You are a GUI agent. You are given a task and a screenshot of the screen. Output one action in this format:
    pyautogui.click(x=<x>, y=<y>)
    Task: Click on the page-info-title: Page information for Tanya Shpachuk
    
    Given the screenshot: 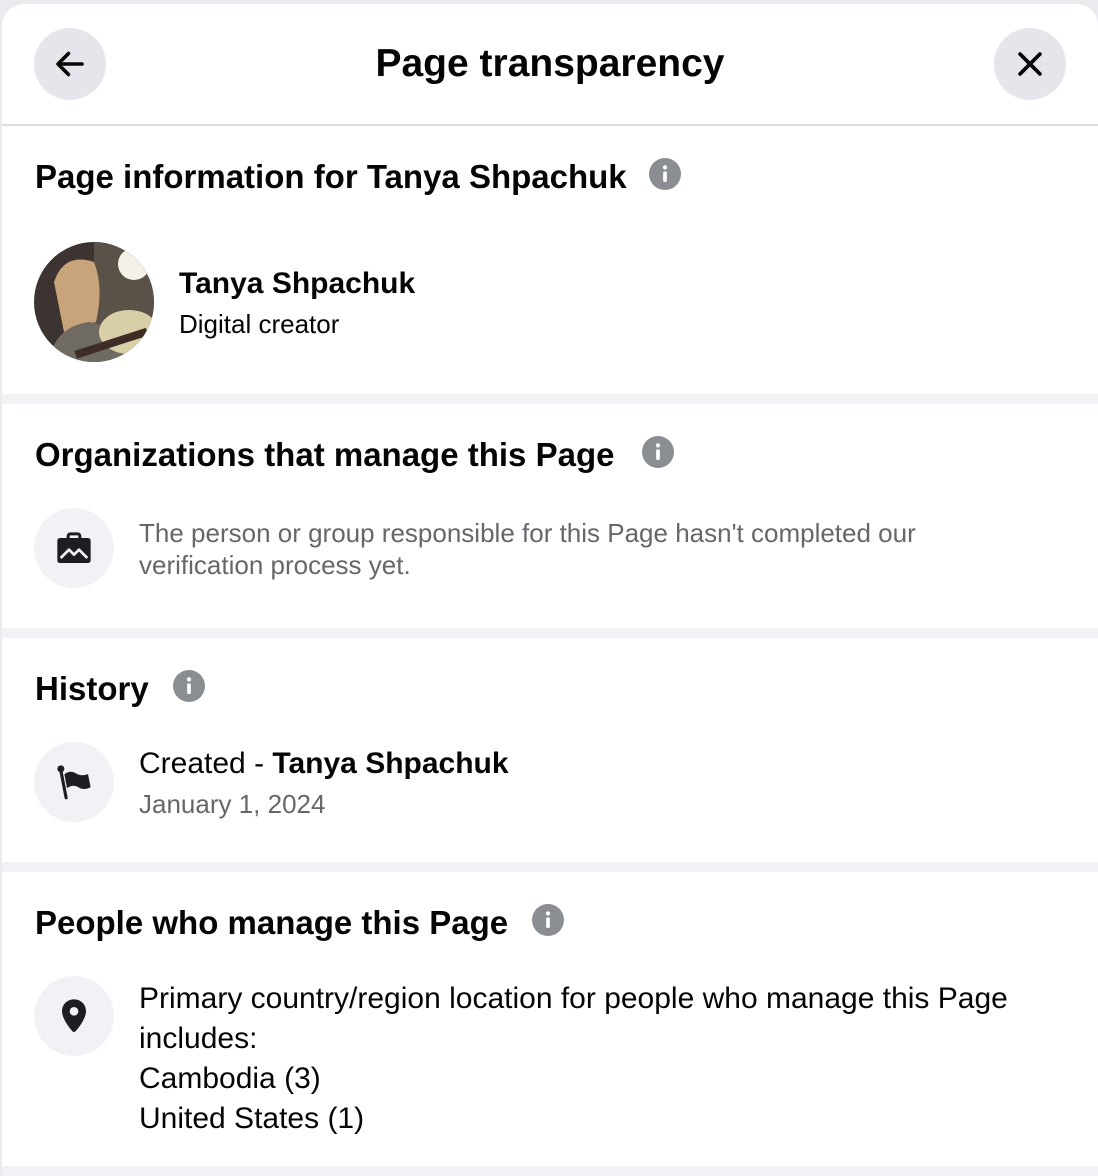 What is the action you would take?
    pyautogui.click(x=331, y=176)
    